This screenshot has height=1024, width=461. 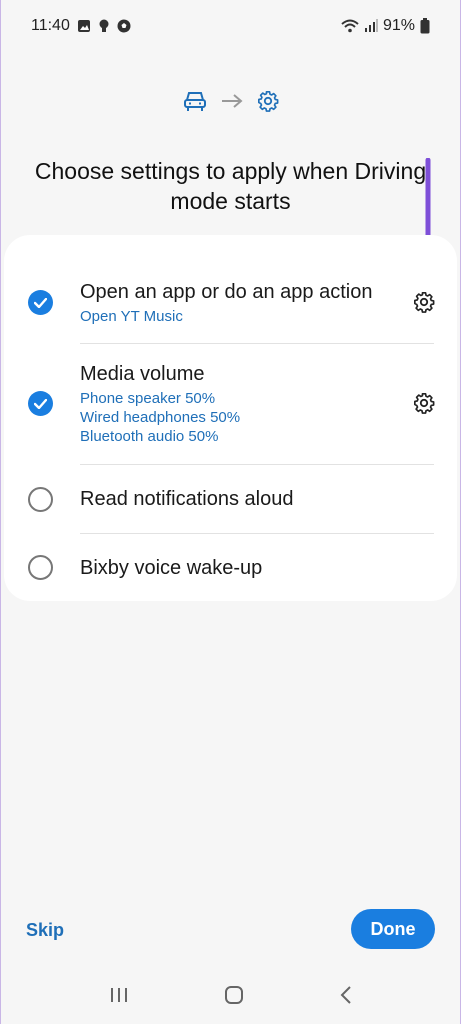 I want to click on status-left: 11:40, so click(x=81, y=26).